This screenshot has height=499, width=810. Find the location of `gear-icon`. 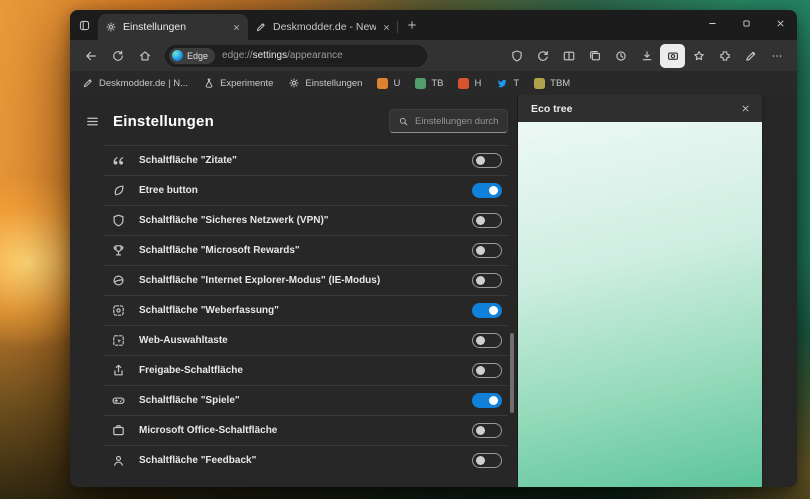

gear-icon is located at coordinates (111, 27).